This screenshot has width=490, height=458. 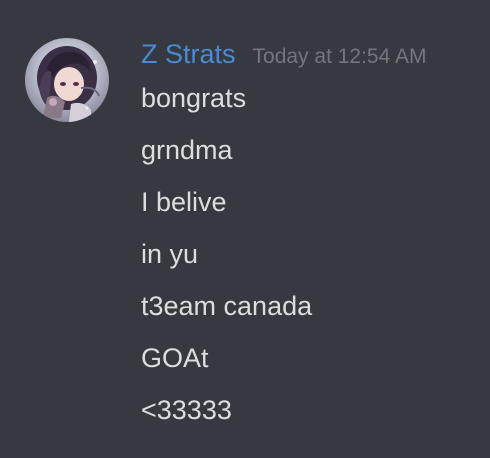 What do you see at coordinates (170, 254) in the screenshot?
I see `message-text: in yu` at bounding box center [170, 254].